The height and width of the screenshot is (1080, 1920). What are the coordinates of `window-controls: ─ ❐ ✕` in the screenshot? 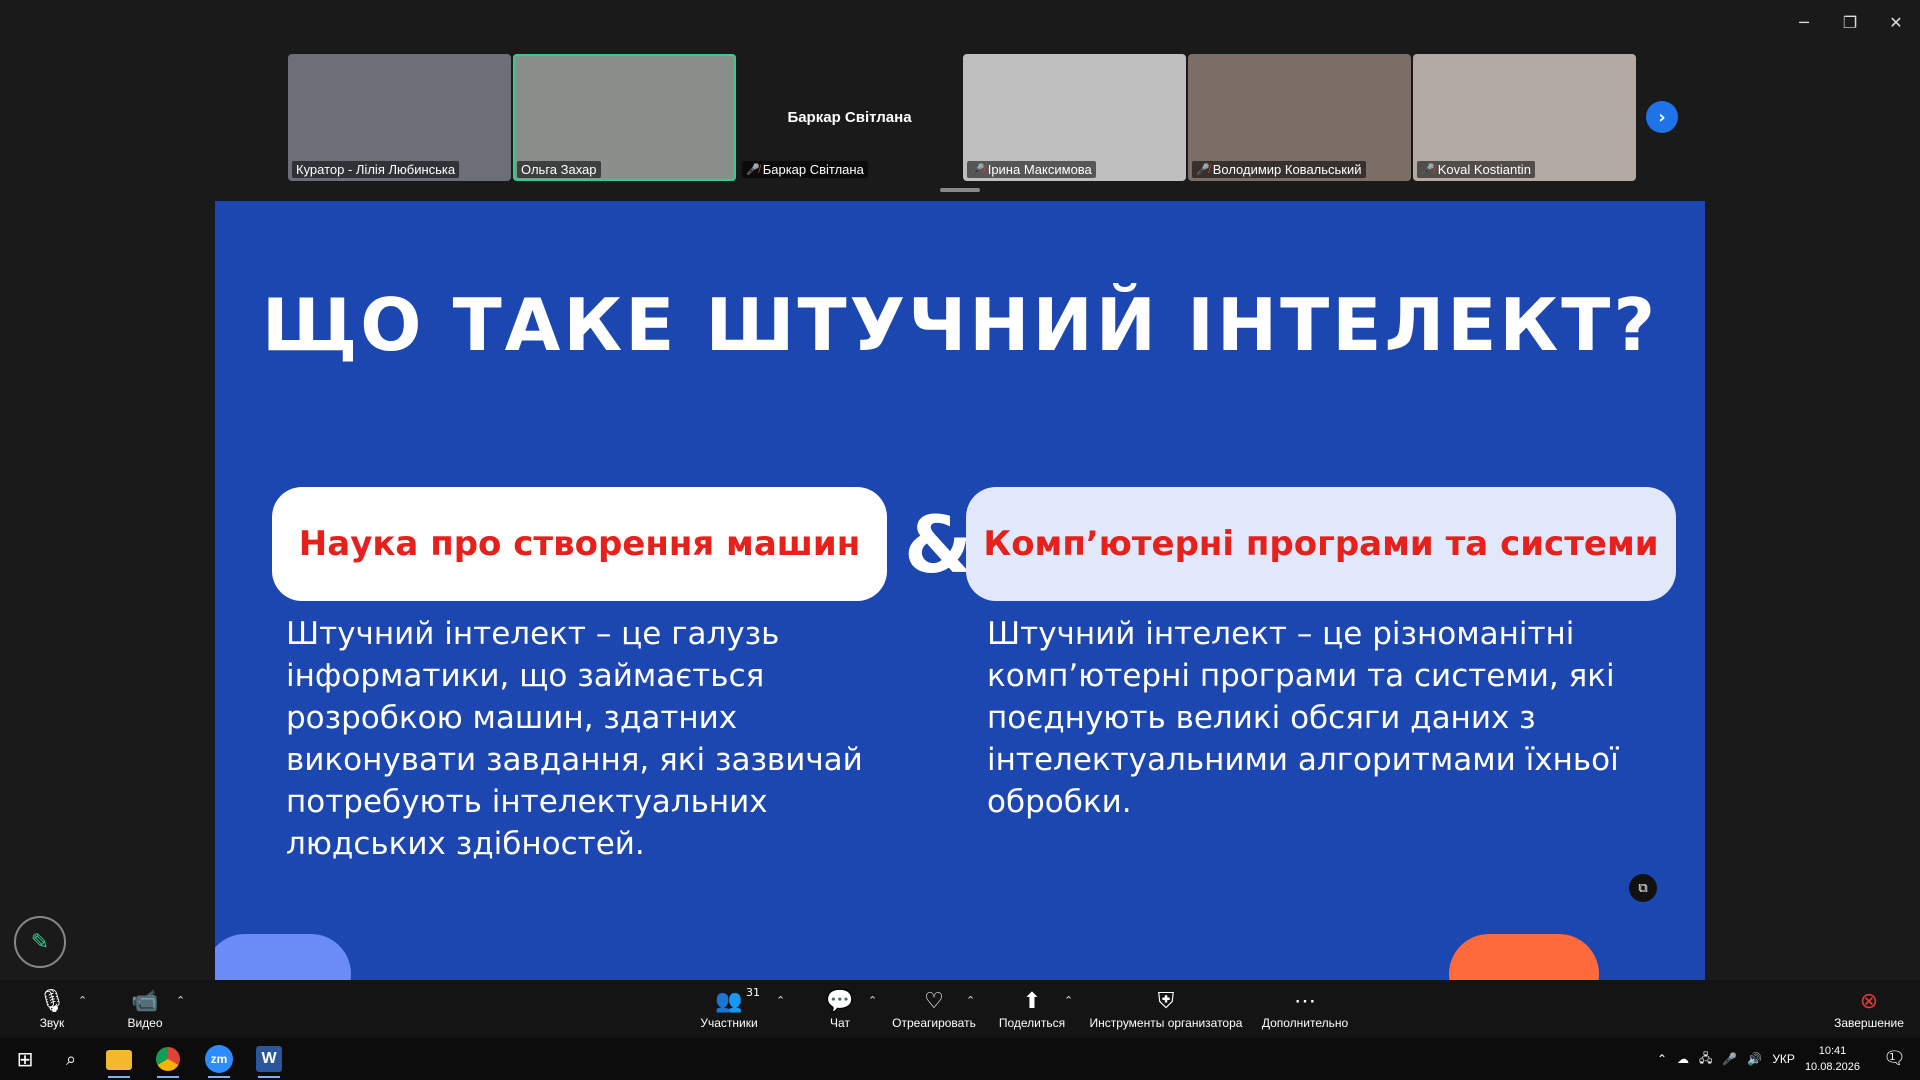 It's located at (1850, 22).